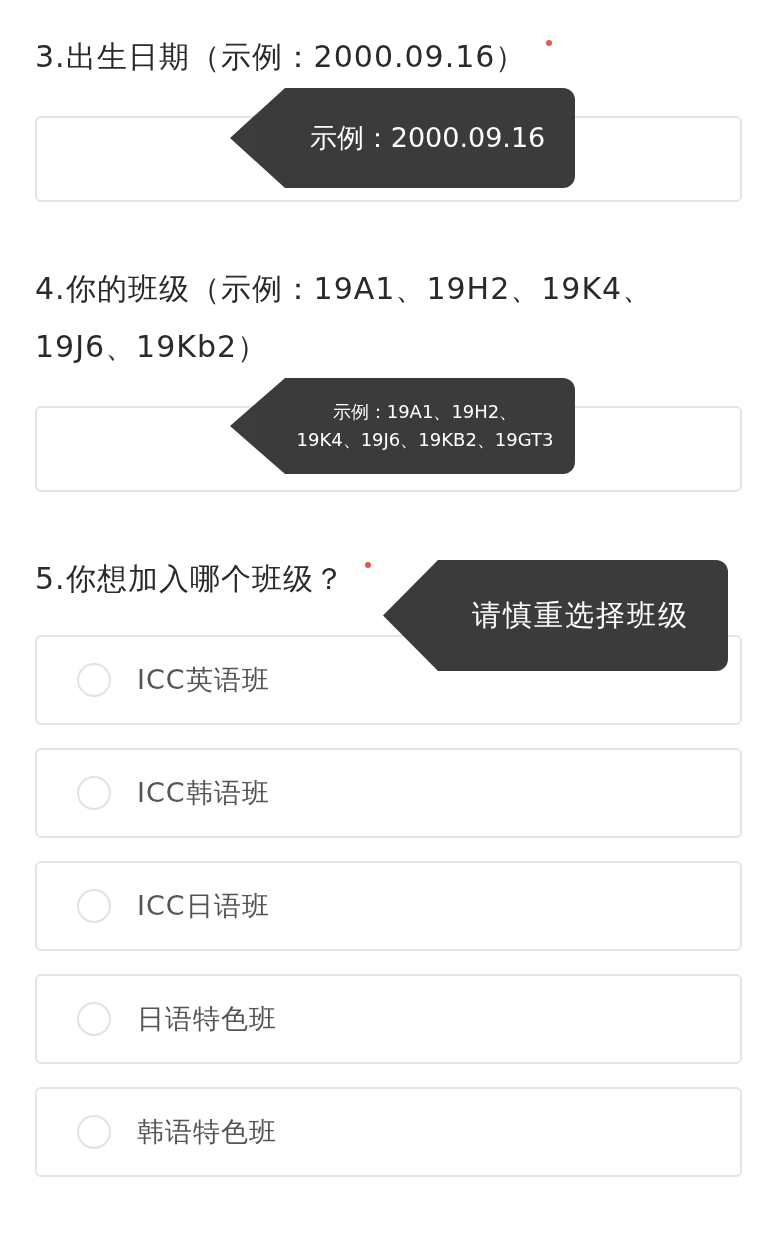 The height and width of the screenshot is (1235, 780). What do you see at coordinates (203, 680) in the screenshot?
I see `option-label: ICC英语班` at bounding box center [203, 680].